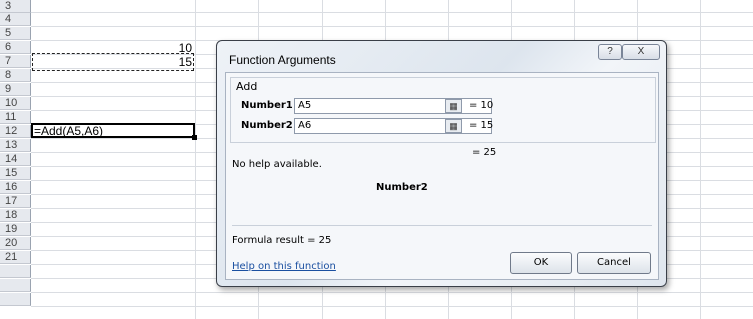 The width and height of the screenshot is (753, 319). Describe the element at coordinates (15, 117) in the screenshot. I see `row-header: 11` at that location.